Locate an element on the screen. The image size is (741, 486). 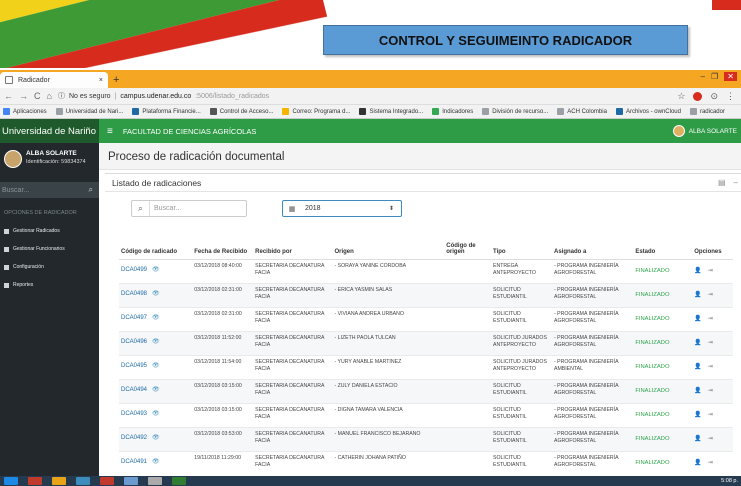
chrome-app-icon is located at coordinates (59, 481).